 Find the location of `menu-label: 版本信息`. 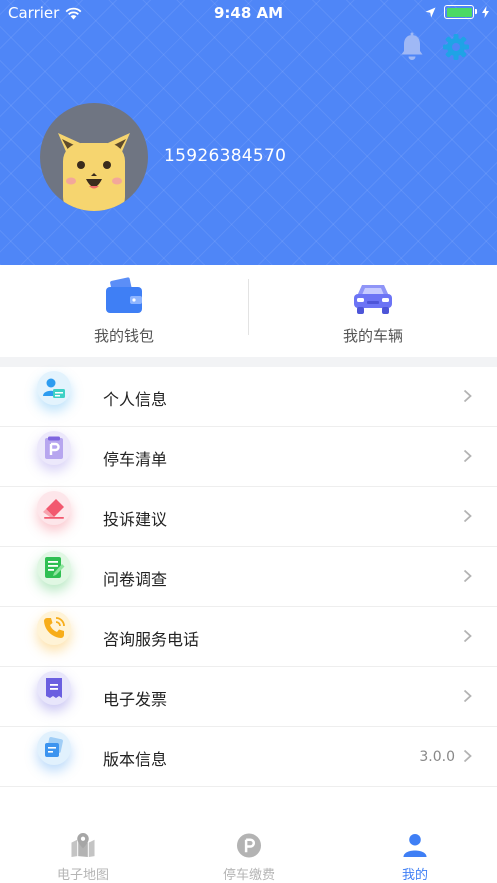

menu-label: 版本信息 is located at coordinates (135, 759).